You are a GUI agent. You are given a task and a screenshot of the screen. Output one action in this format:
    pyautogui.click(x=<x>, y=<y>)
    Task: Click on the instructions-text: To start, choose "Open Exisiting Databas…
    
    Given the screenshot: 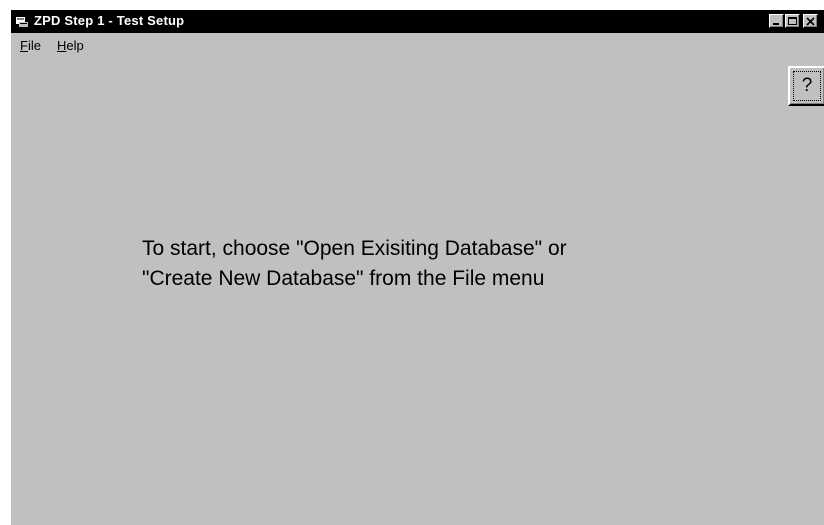 What is the action you would take?
    pyautogui.click(x=452, y=264)
    